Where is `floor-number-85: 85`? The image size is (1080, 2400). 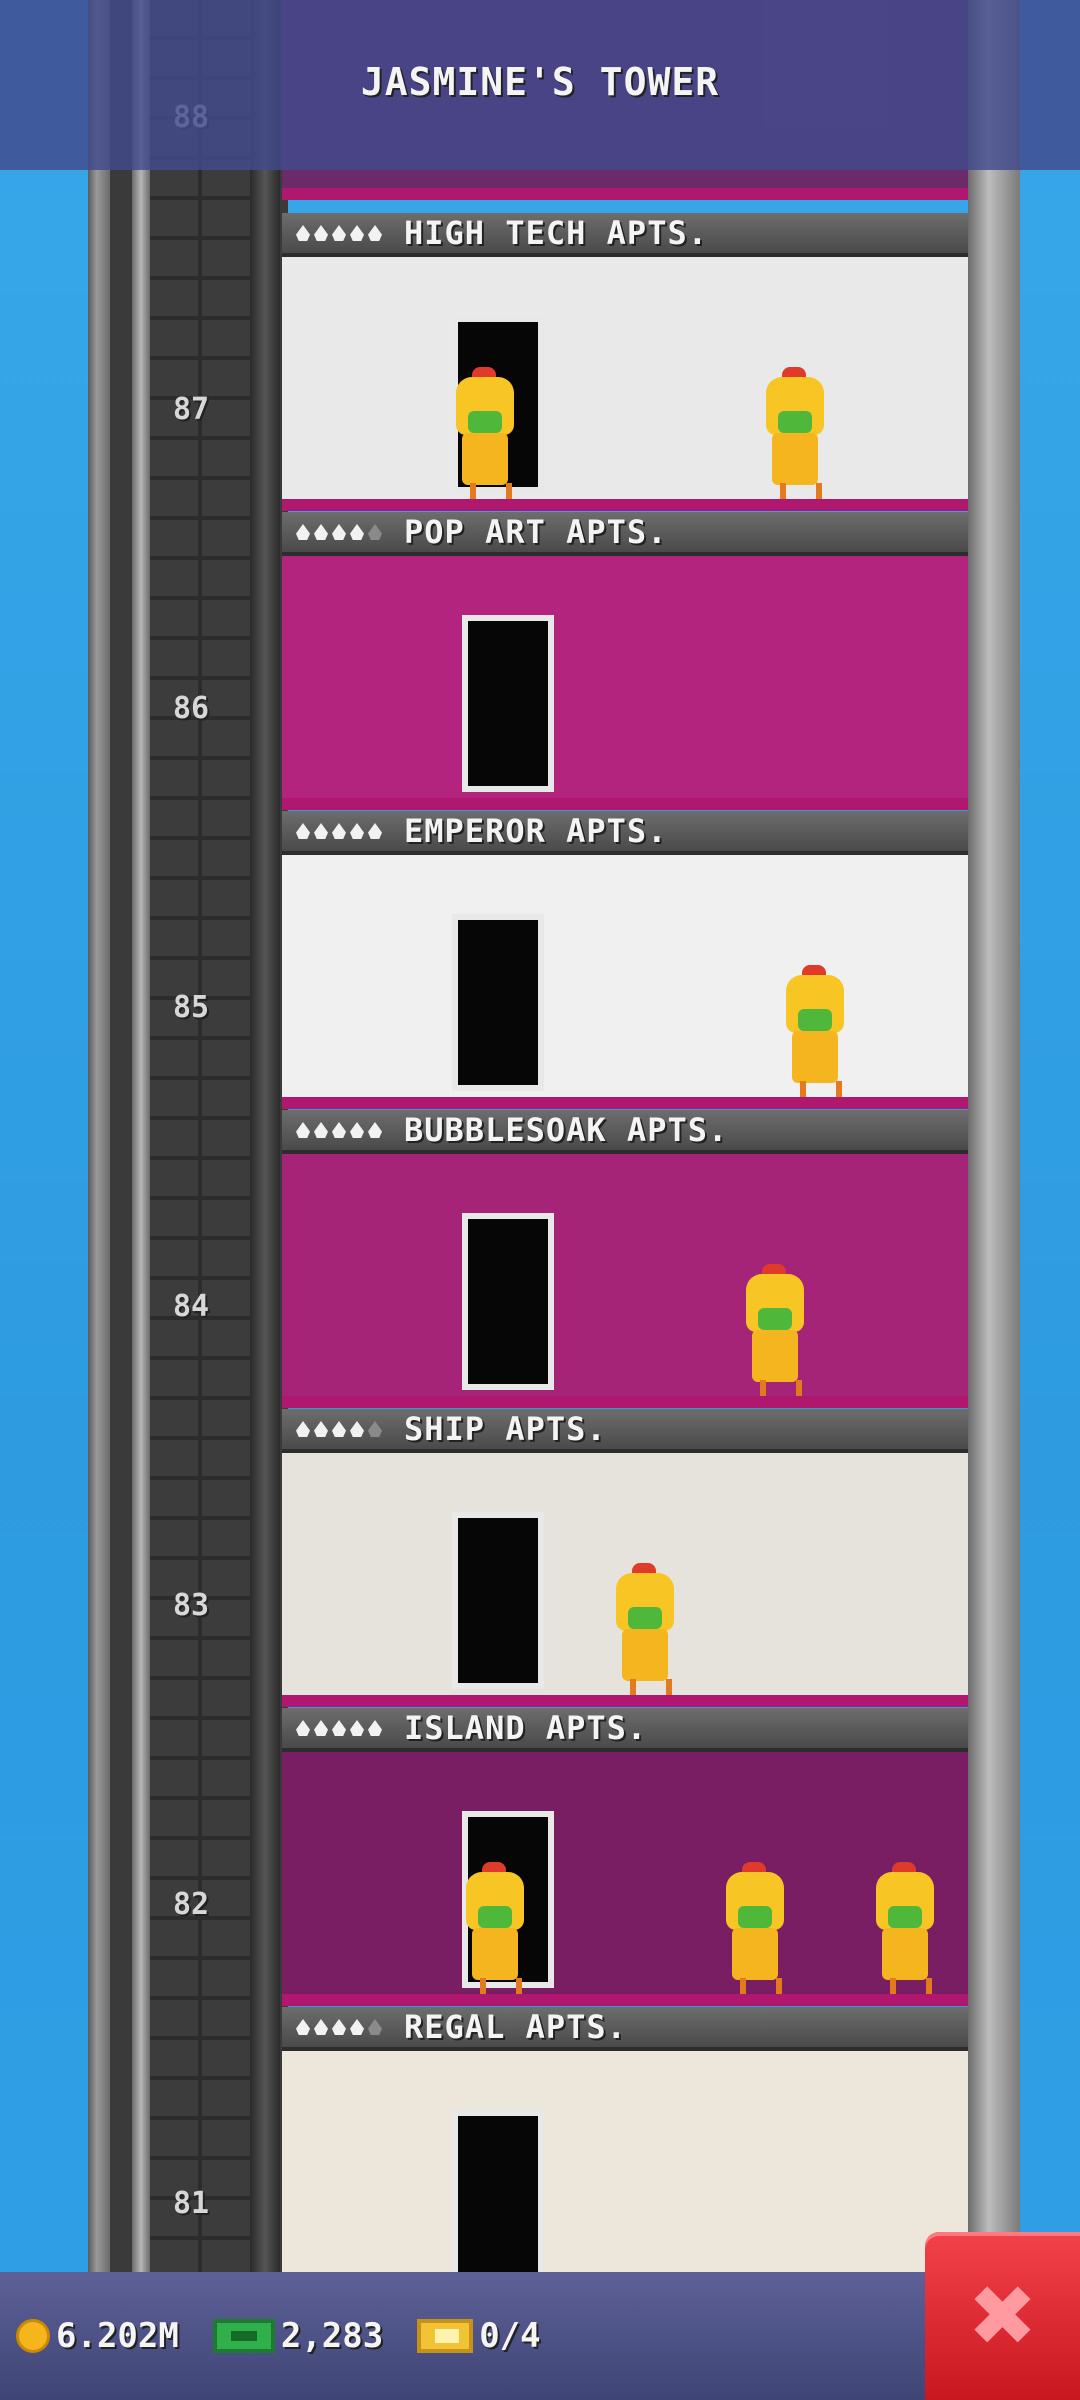
floor-number-85: 85 is located at coordinates (191, 1007).